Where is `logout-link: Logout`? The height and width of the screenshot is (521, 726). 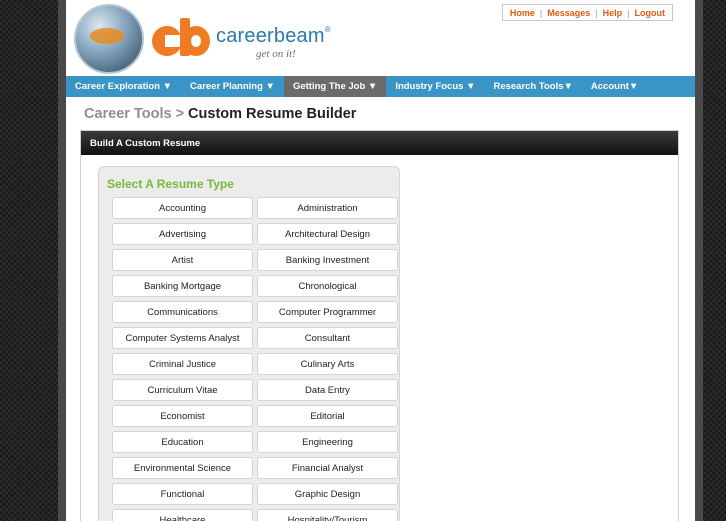 logout-link: Logout is located at coordinates (650, 13).